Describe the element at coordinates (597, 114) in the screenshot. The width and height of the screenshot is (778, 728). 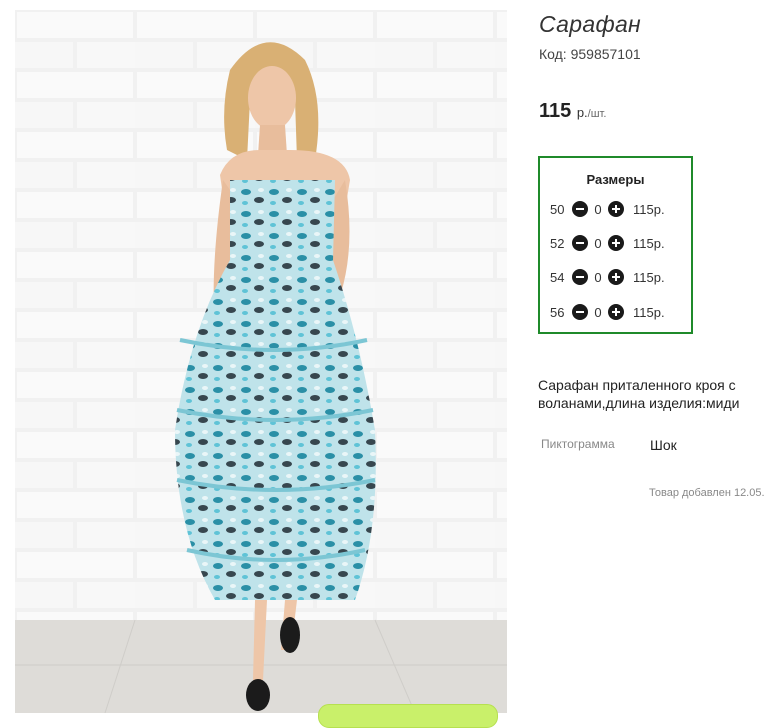
I see `price-per: /шт.` at that location.